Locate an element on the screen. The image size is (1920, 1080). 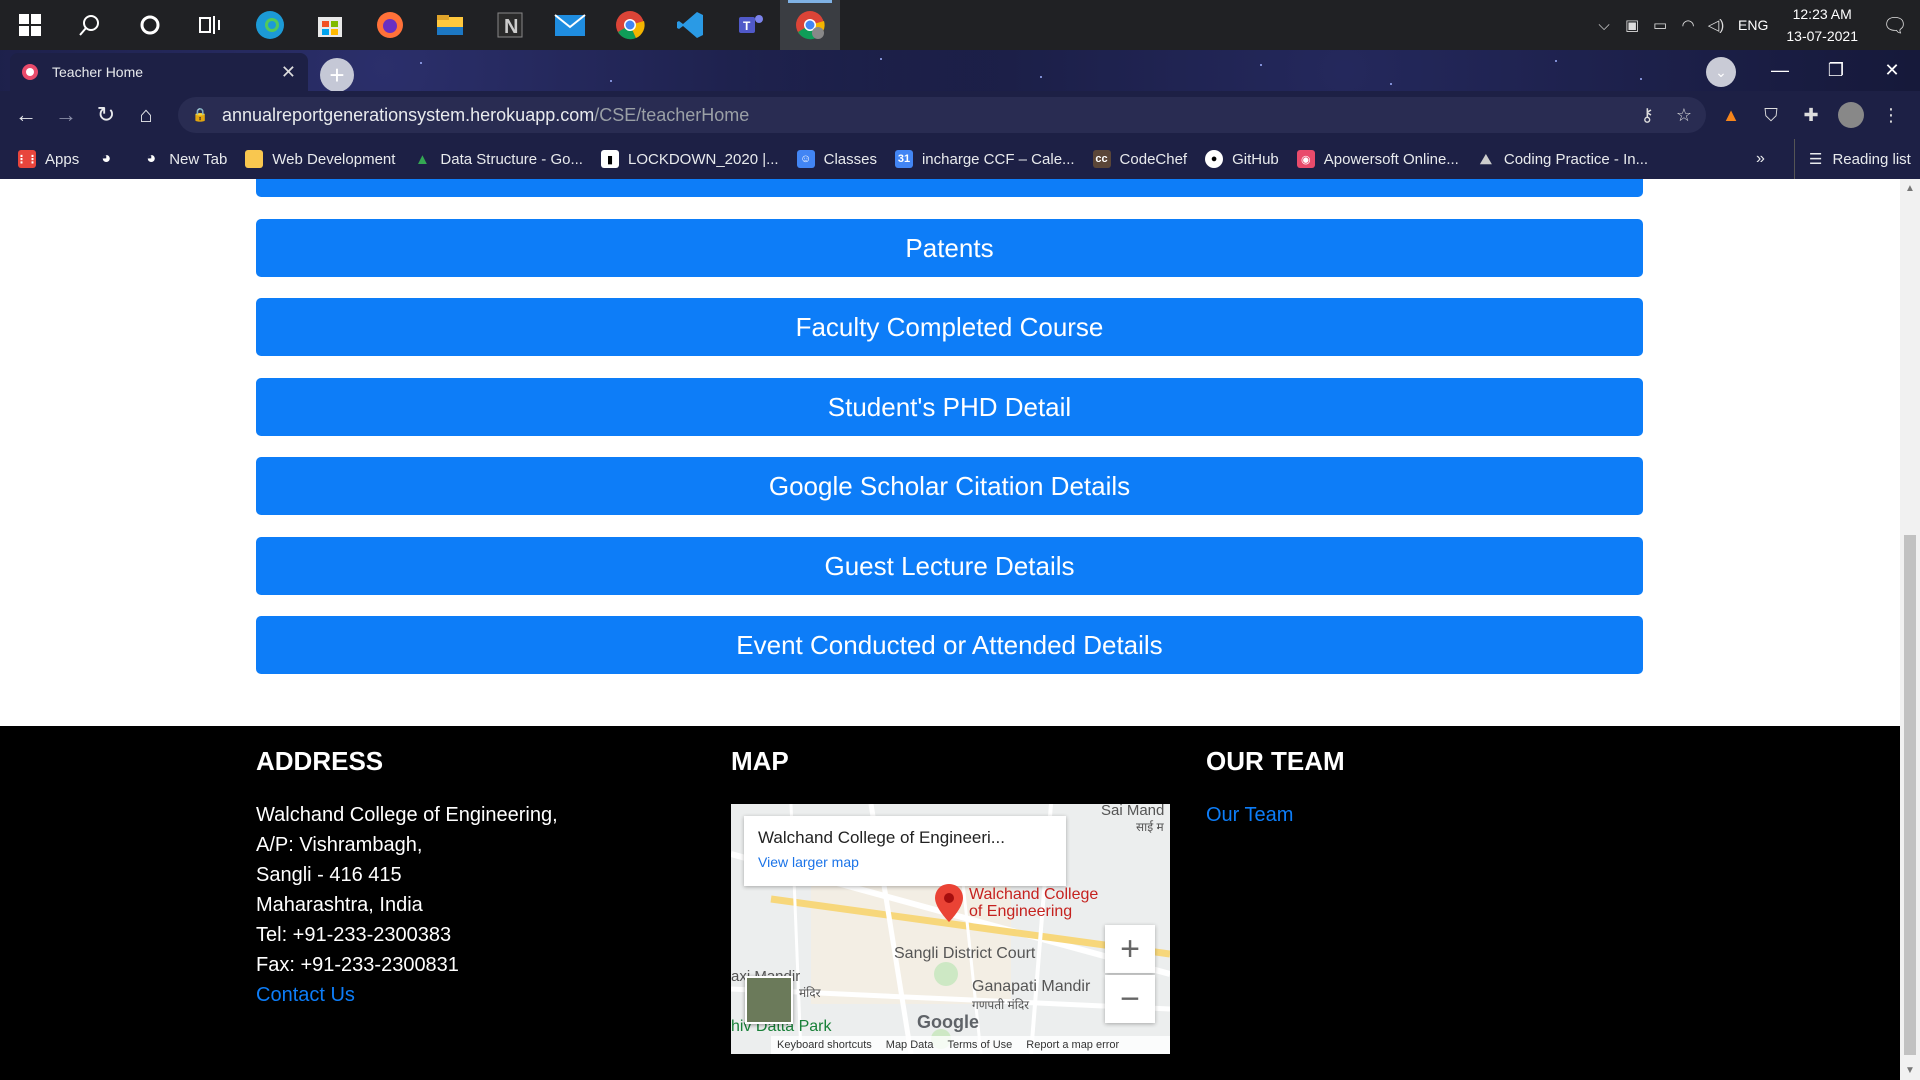
restore-icon: ❐ is located at coordinates (1836, 70).